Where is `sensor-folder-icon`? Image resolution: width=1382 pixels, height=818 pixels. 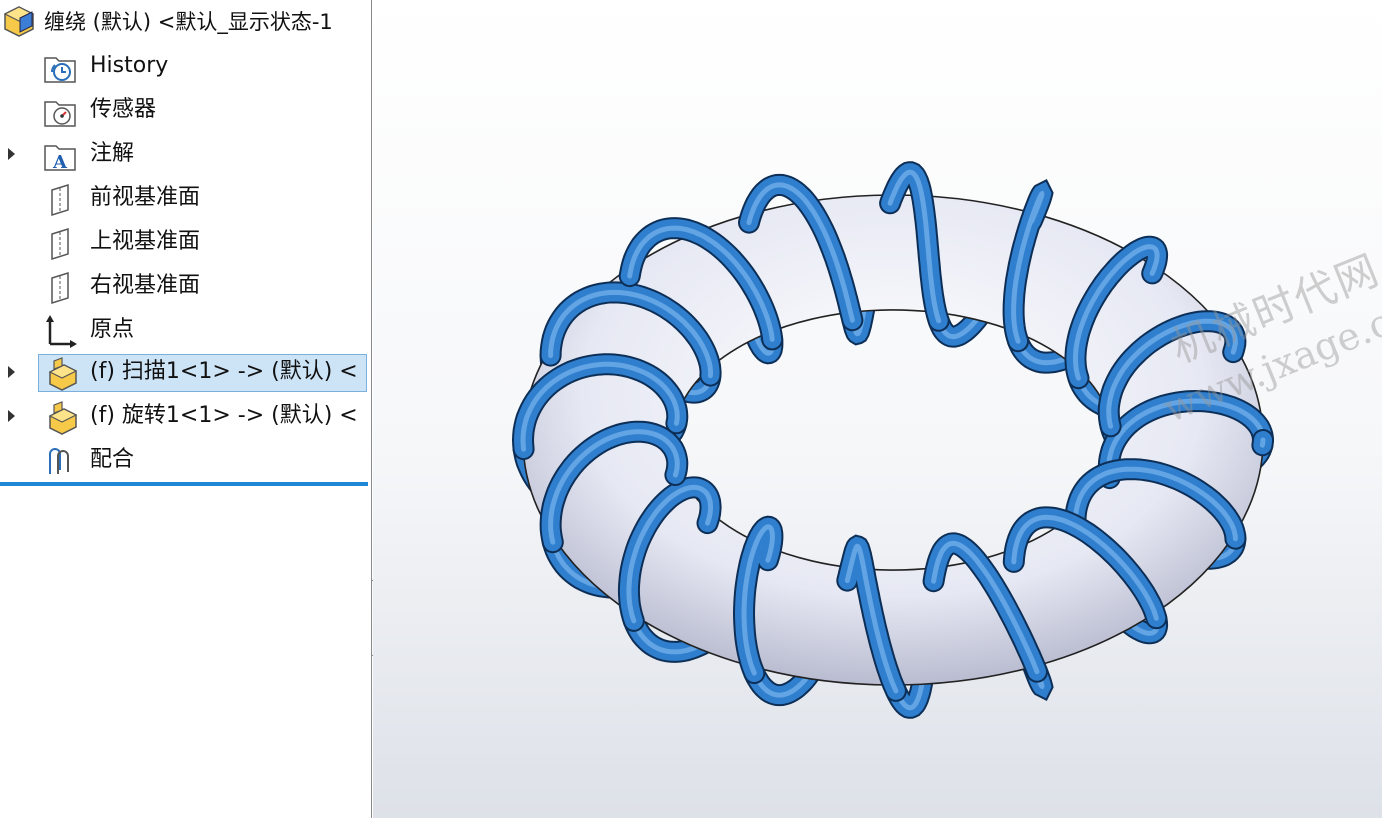
sensor-folder-icon is located at coordinates (60, 114).